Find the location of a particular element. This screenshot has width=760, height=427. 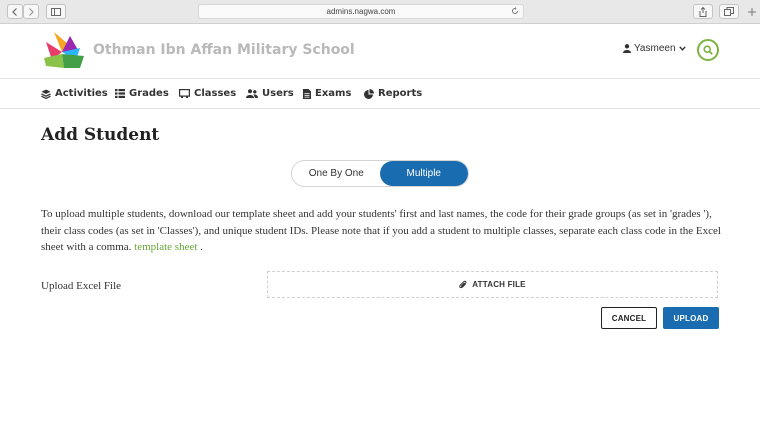

user-name: Yasmeen is located at coordinates (655, 48).